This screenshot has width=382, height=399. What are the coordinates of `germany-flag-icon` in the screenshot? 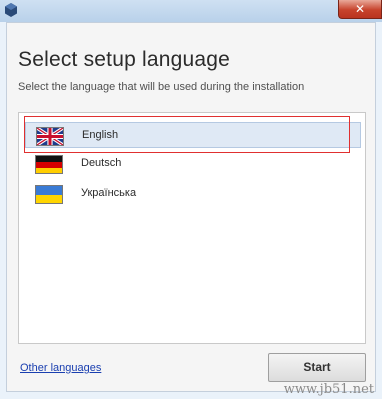 It's located at (49, 164).